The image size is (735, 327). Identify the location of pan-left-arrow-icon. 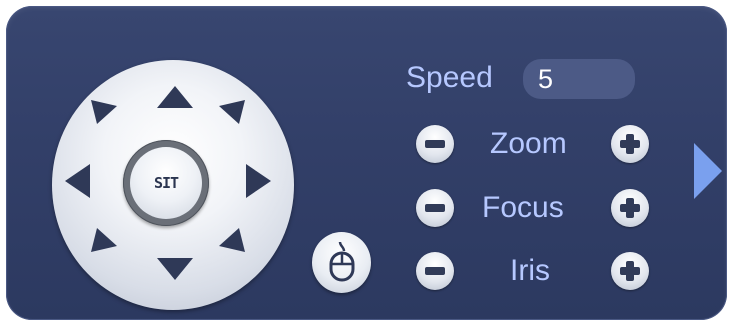
(77, 181).